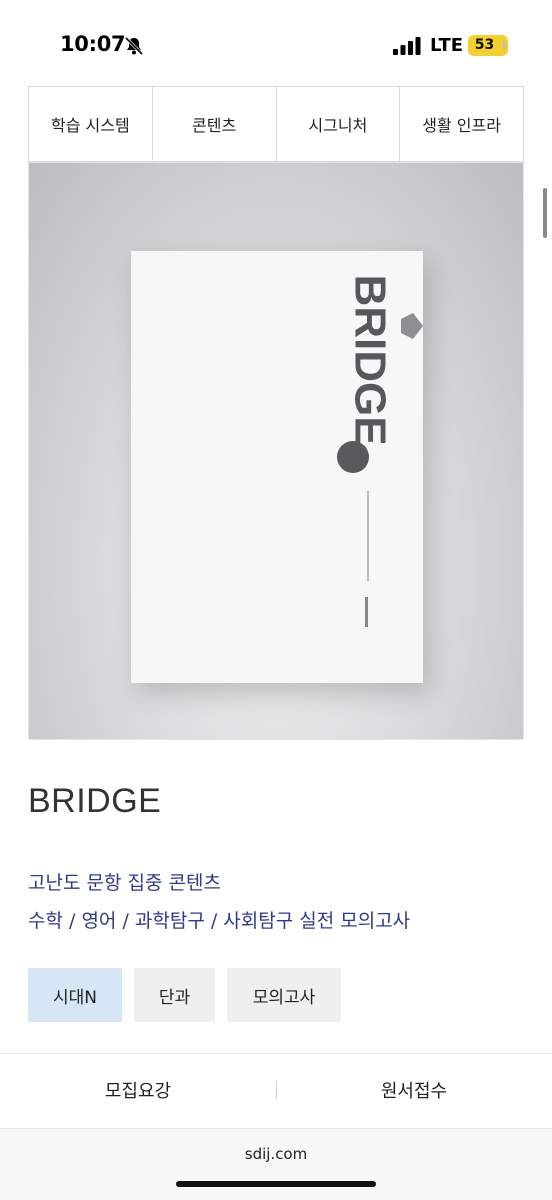 The image size is (552, 1200). I want to click on apply-button: 원서접수, so click(414, 1090).